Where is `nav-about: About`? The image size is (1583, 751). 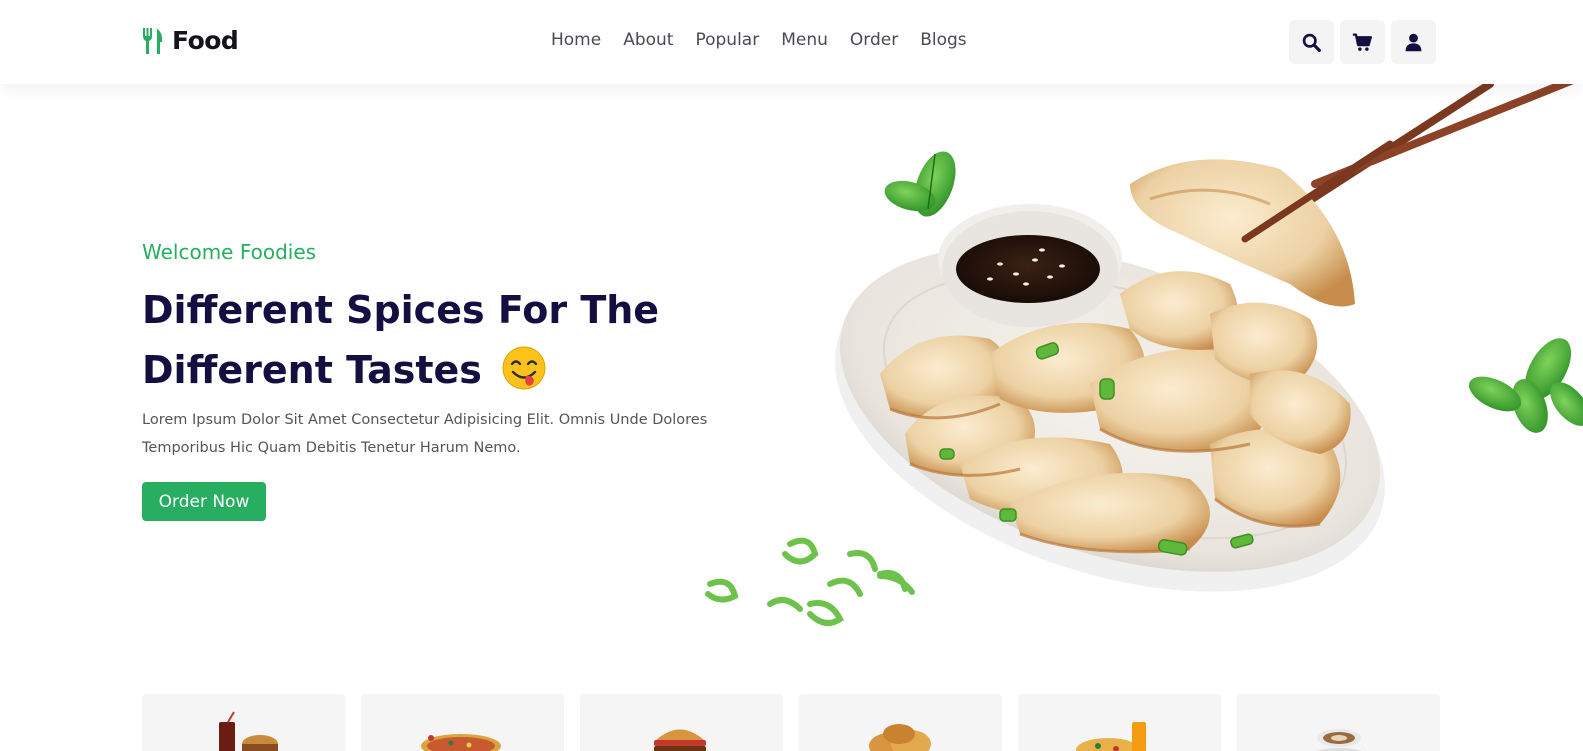 nav-about: About is located at coordinates (648, 40).